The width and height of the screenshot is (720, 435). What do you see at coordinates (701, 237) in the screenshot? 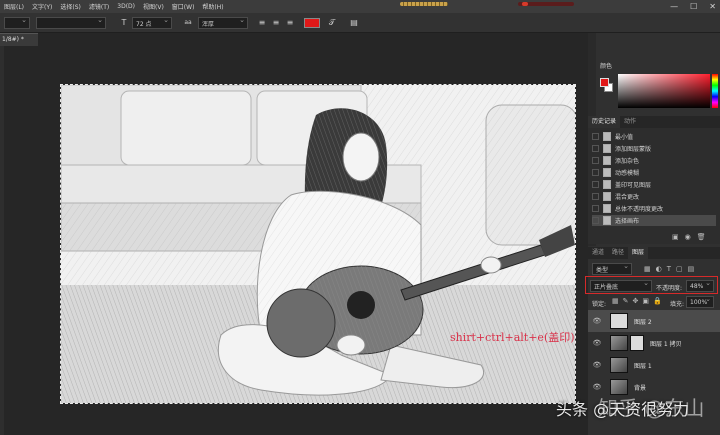
I see `trash-icon: 🗑` at bounding box center [701, 237].